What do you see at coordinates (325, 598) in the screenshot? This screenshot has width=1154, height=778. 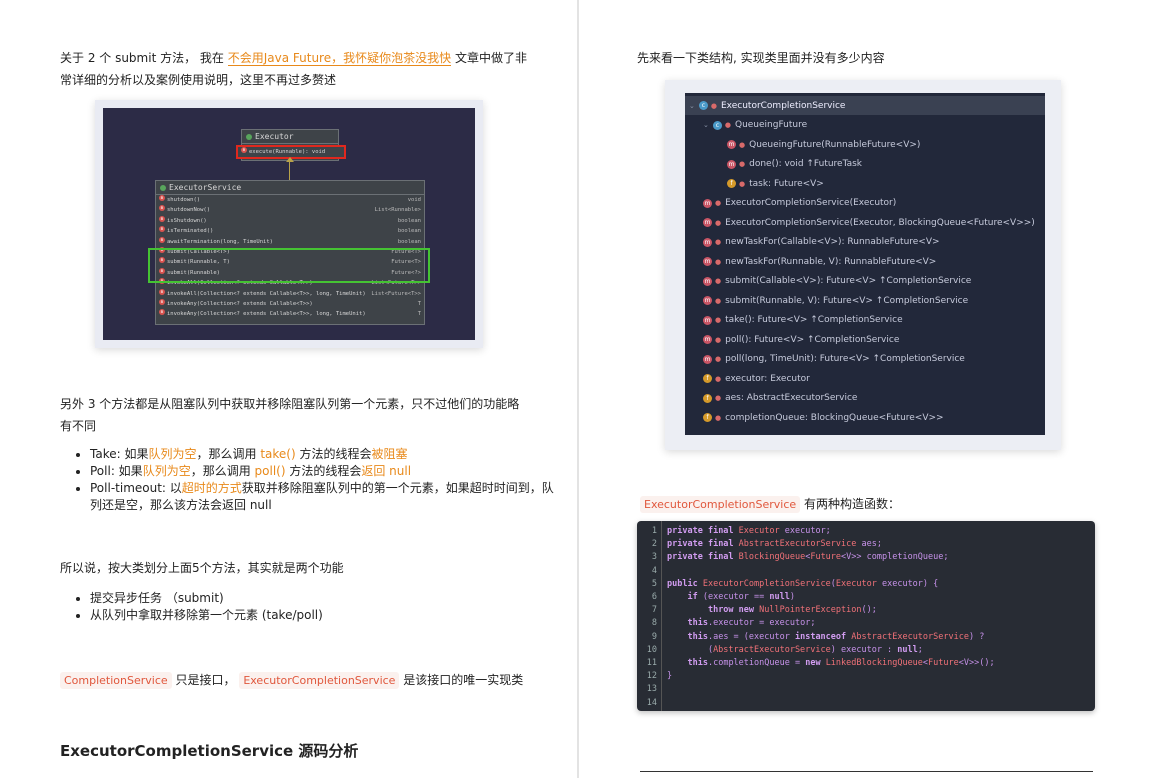 I see `function-item: 提交异步任务 （submit)` at bounding box center [325, 598].